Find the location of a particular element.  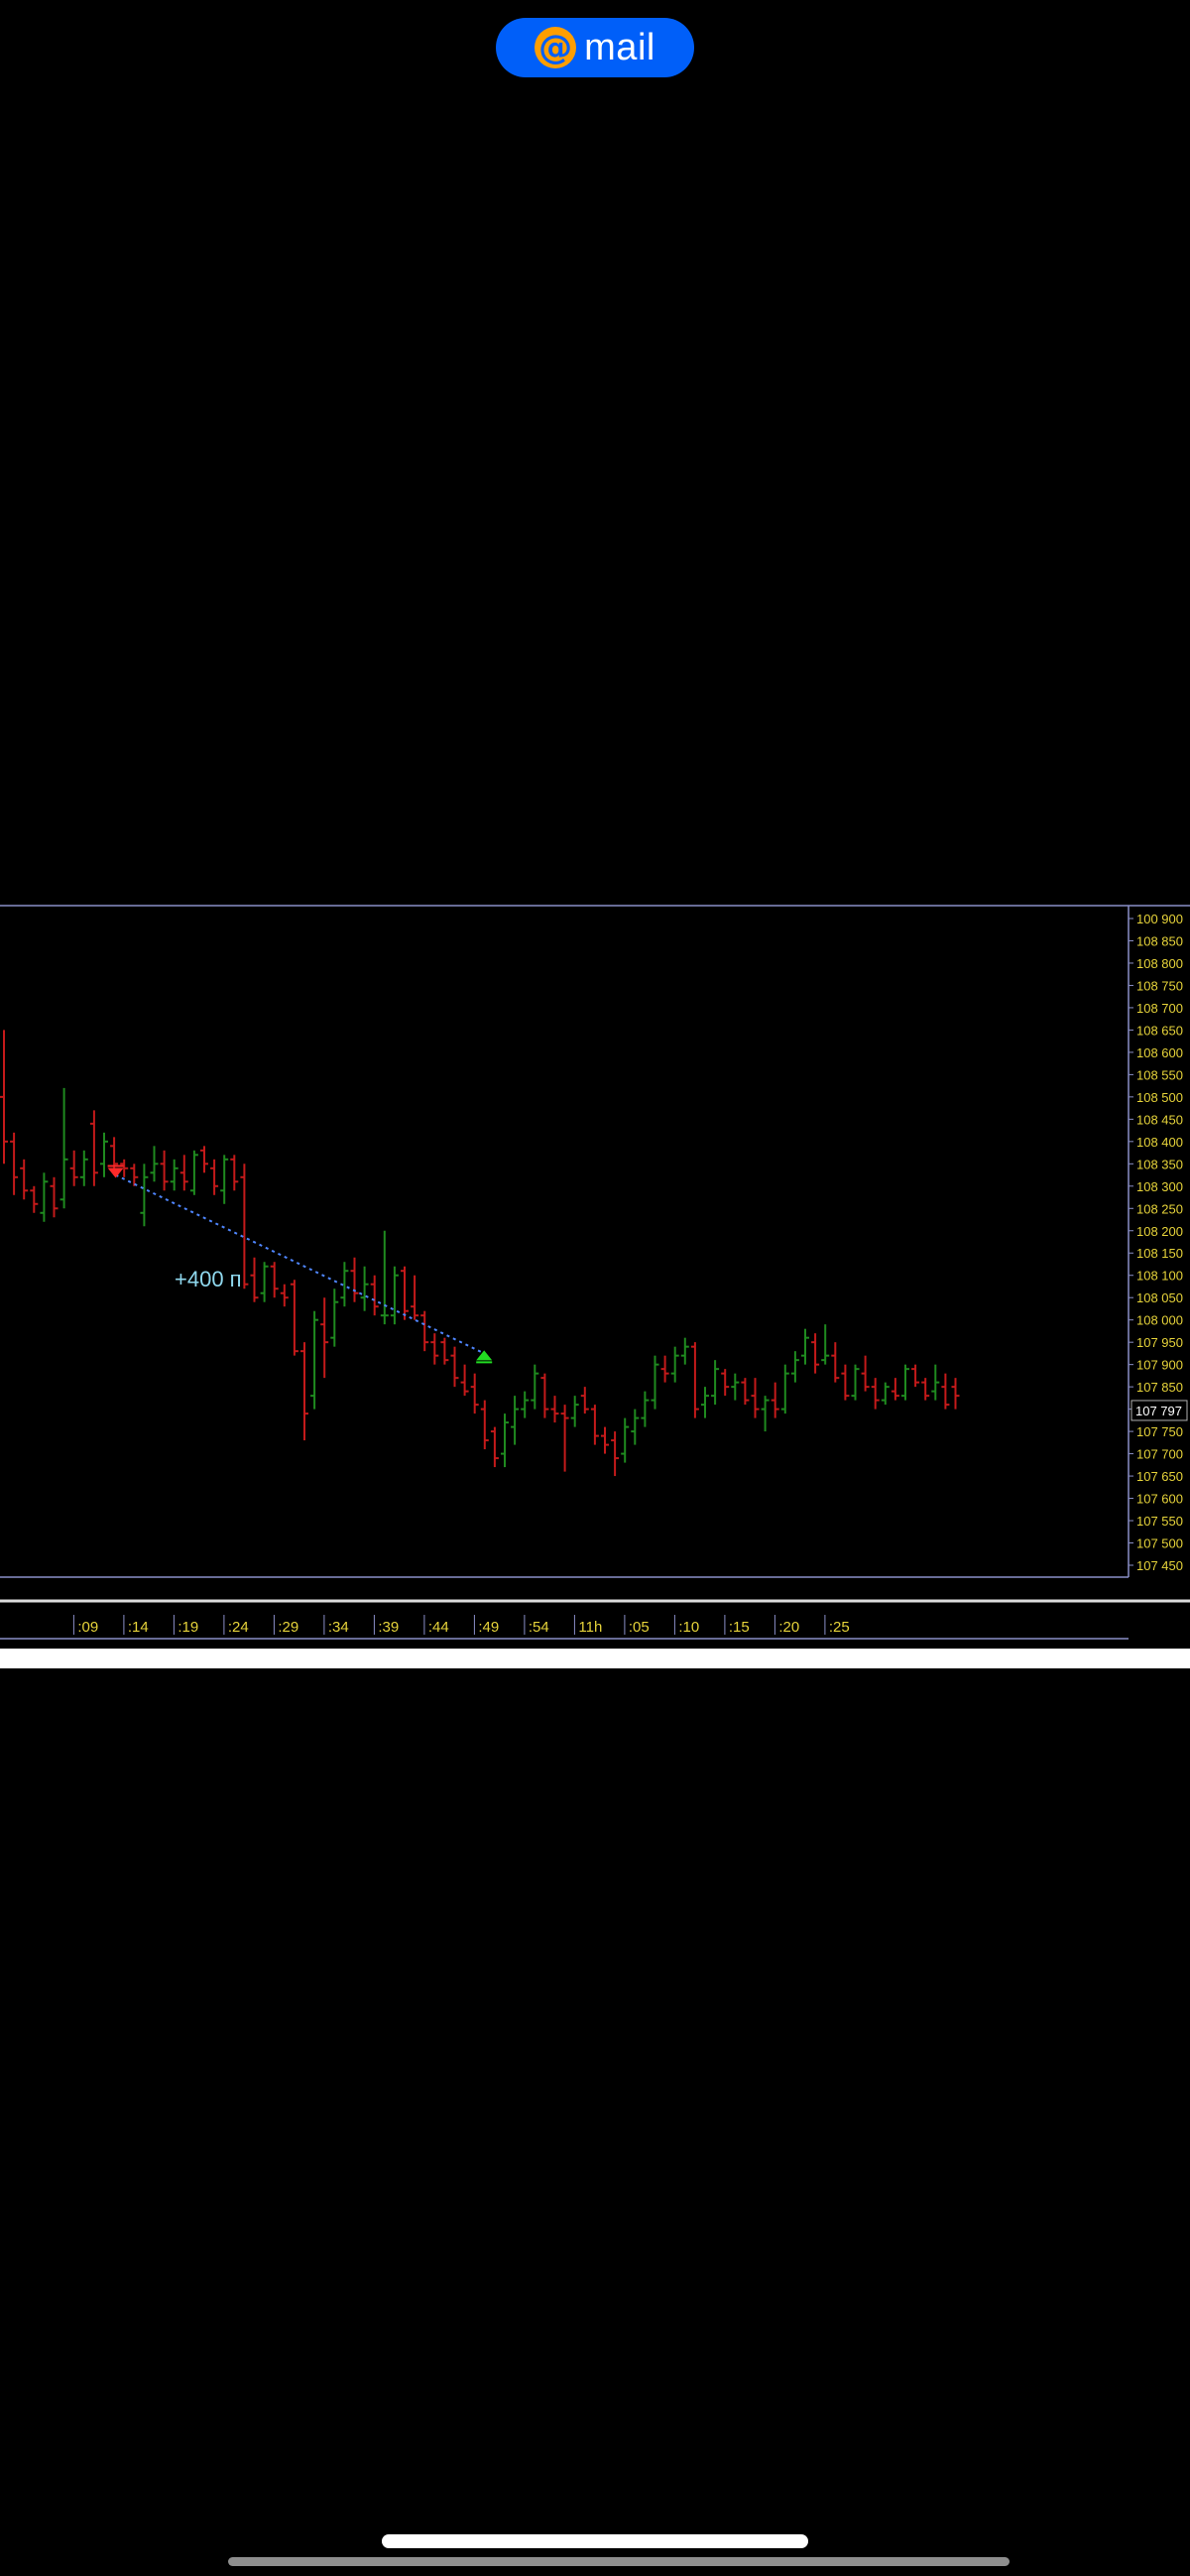

y-tick-label: 108 750 is located at coordinates (1159, 985).